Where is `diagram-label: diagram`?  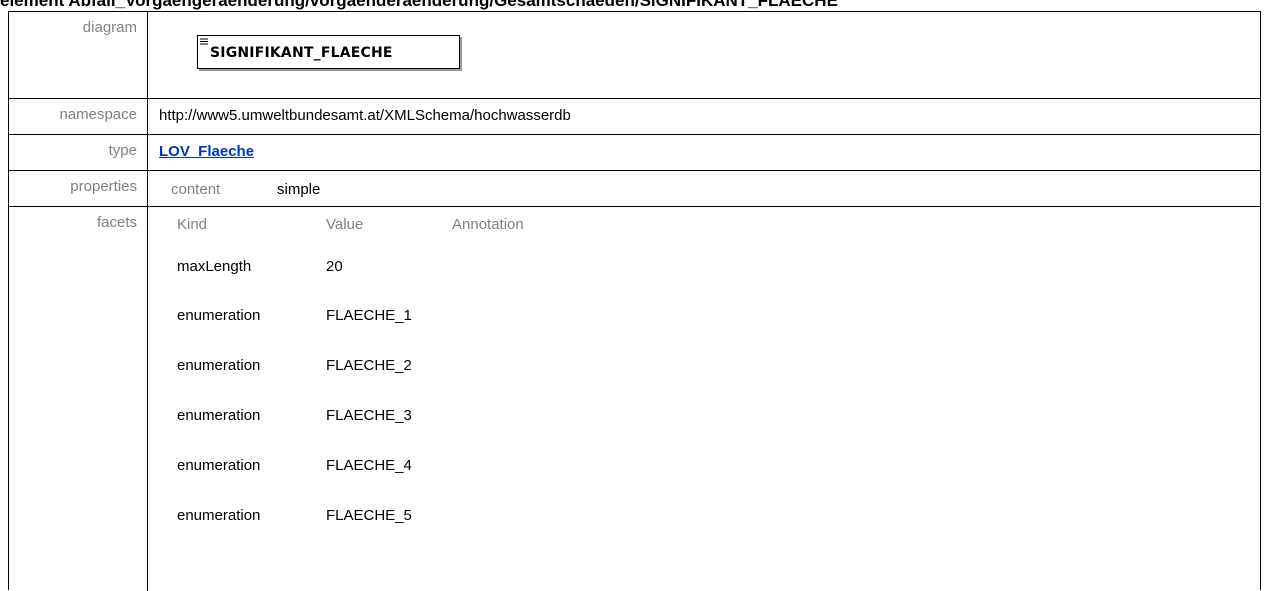 diagram-label: diagram is located at coordinates (78, 55).